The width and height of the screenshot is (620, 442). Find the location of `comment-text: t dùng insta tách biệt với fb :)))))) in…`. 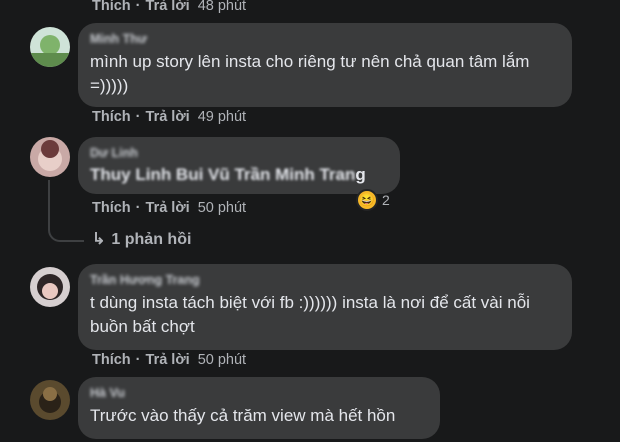

comment-text: t dùng insta tách biệt với fb :)))))) in… is located at coordinates (310, 314).